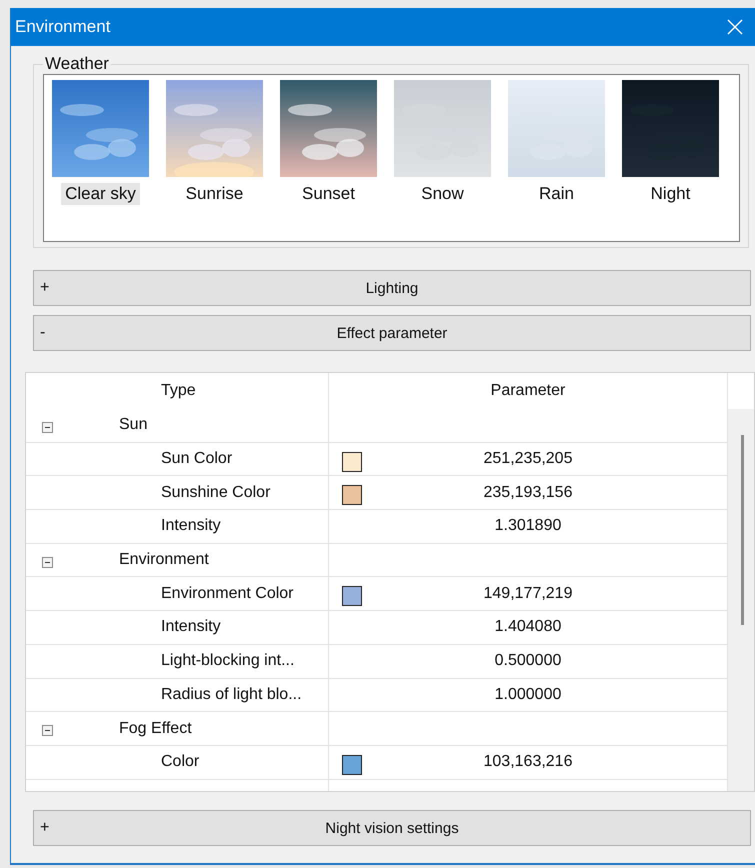 The height and width of the screenshot is (868, 755). Describe the element at coordinates (741, 600) in the screenshot. I see `scrollbar` at that location.